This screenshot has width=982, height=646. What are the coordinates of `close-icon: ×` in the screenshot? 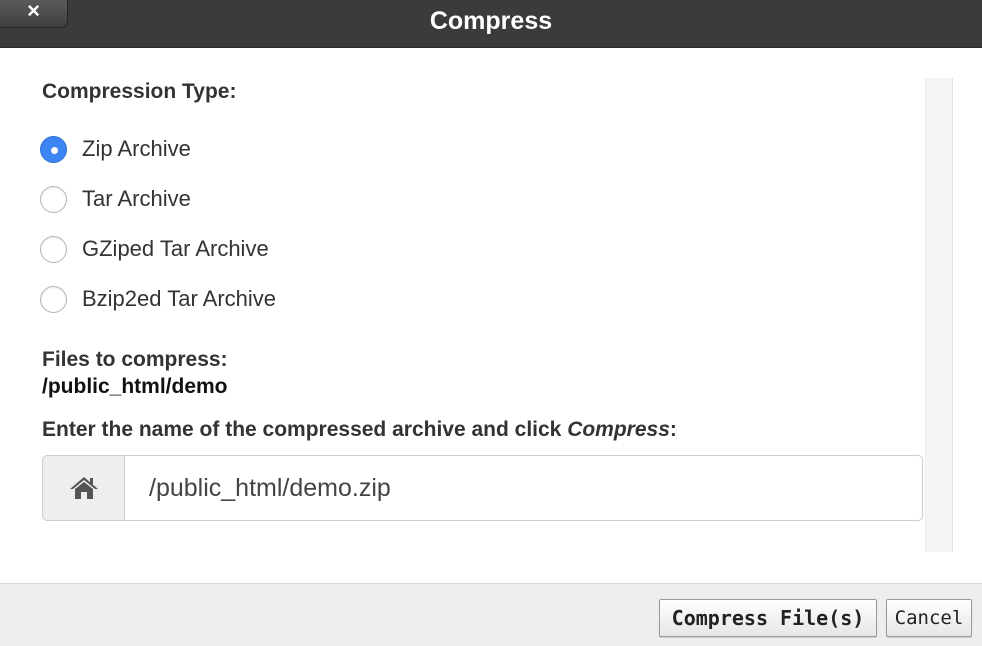 It's located at (33, 11).